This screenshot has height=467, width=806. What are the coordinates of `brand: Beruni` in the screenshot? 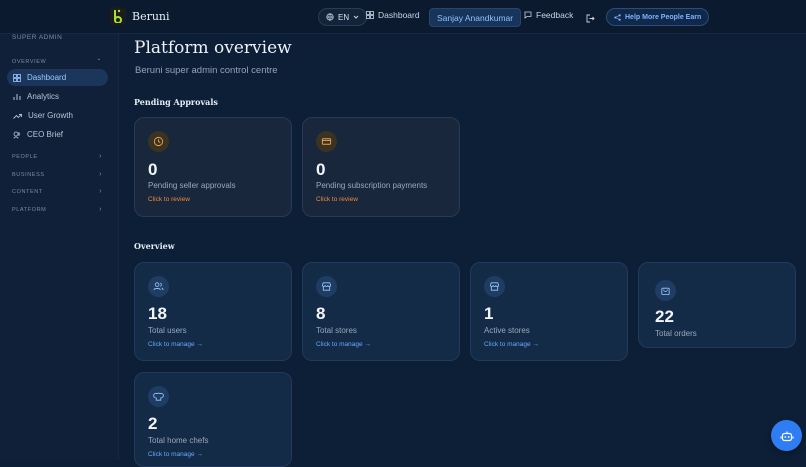 It's located at (140, 16).